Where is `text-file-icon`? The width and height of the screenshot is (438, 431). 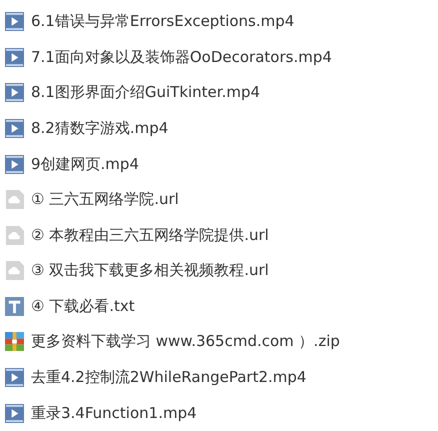 text-file-icon is located at coordinates (14, 306).